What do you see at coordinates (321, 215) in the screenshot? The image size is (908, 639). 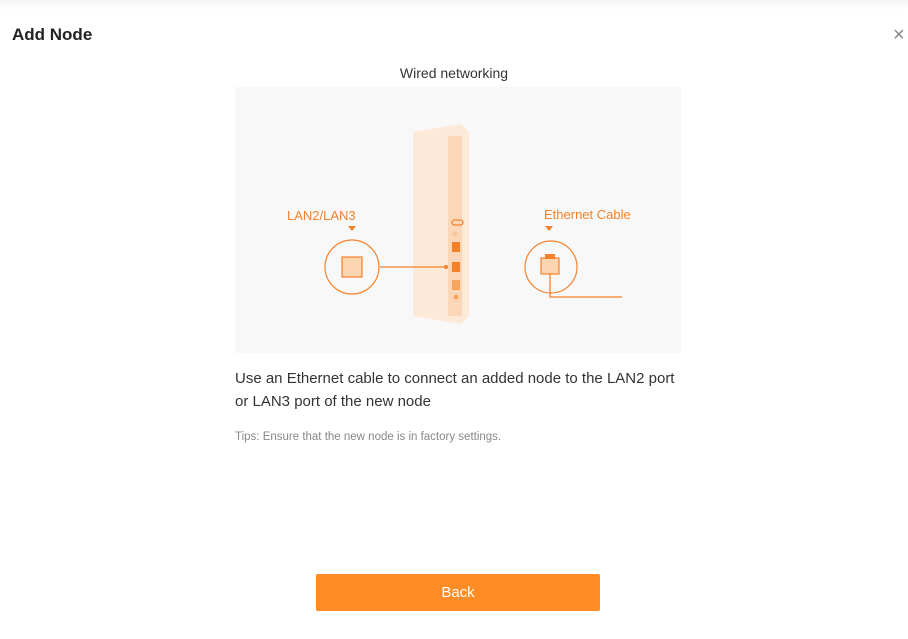 I see `lan-port-label: LAN2/LAN3` at bounding box center [321, 215].